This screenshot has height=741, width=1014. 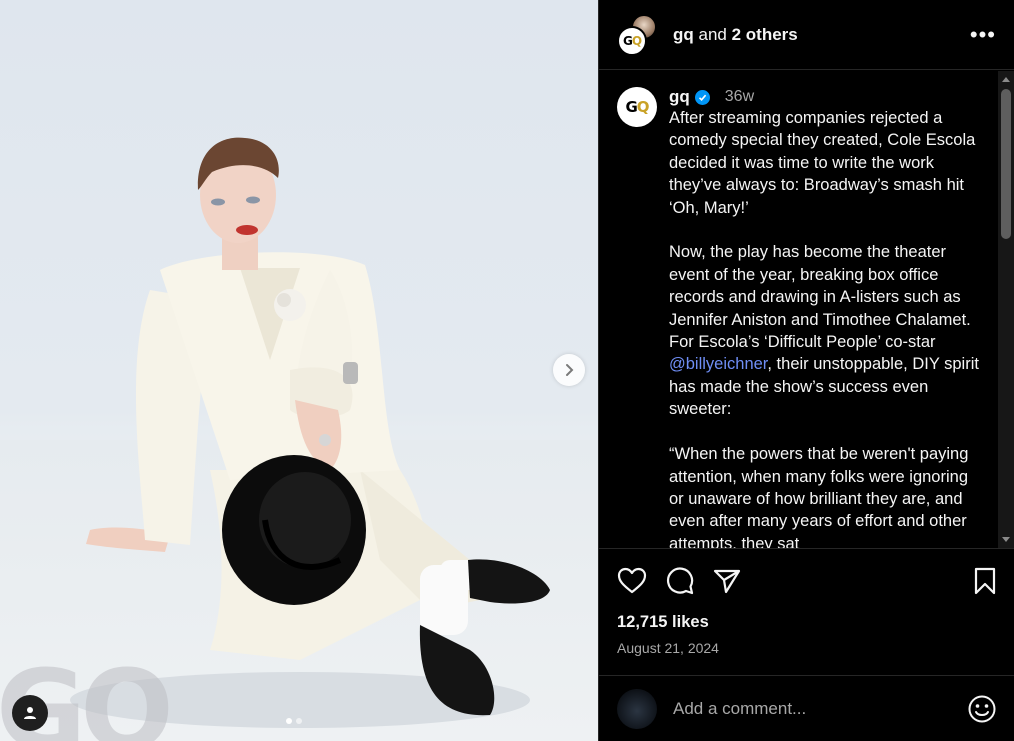 What do you see at coordinates (1006, 309) in the screenshot?
I see `caption-scrollbar` at bounding box center [1006, 309].